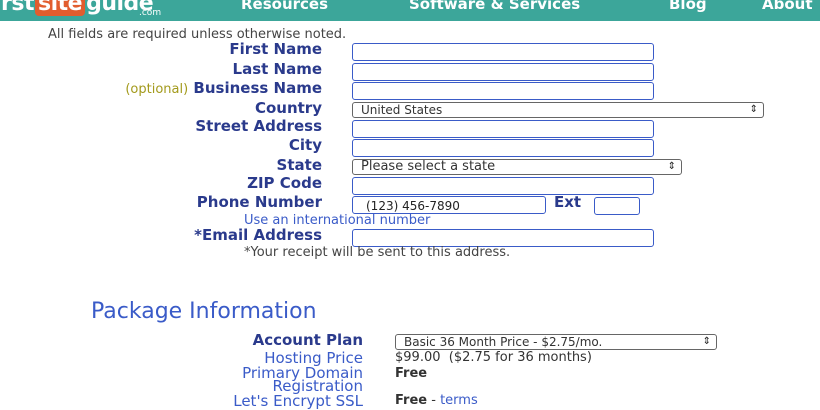 This screenshot has width=820, height=410. I want to click on nav-software-services: Software & Services, so click(494, 6).